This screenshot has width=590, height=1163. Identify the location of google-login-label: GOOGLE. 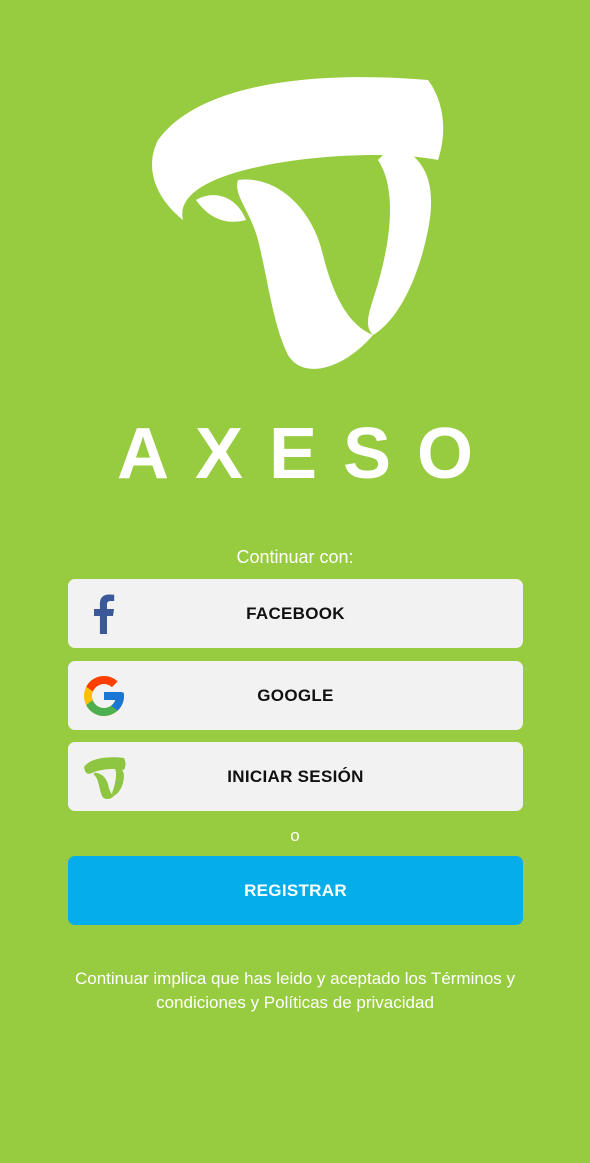
(295, 695).